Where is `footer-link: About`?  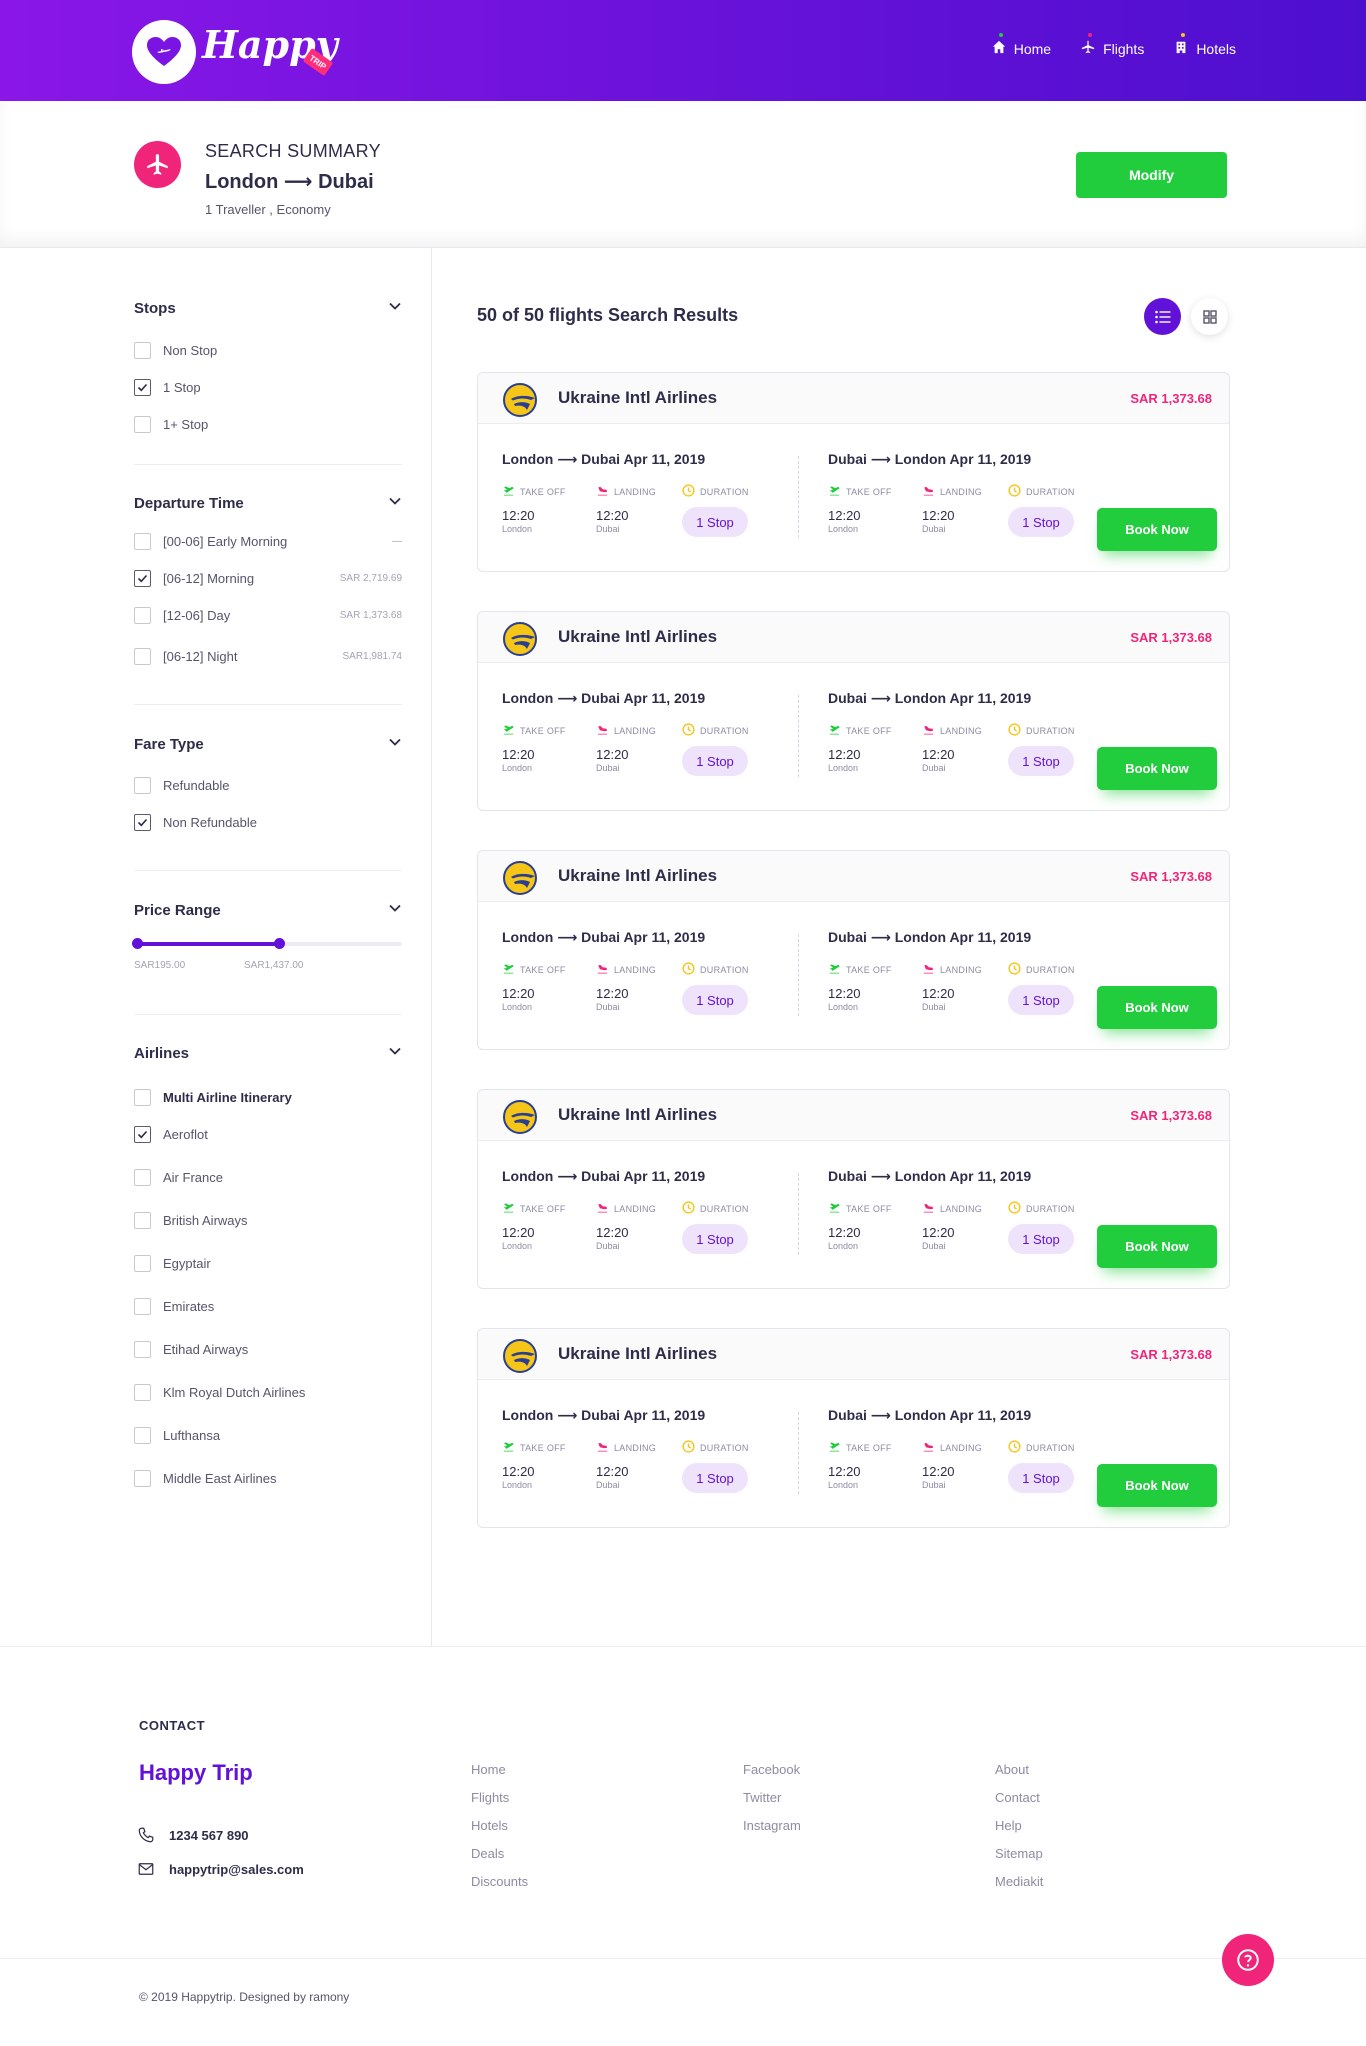 footer-link: About is located at coordinates (1019, 1770).